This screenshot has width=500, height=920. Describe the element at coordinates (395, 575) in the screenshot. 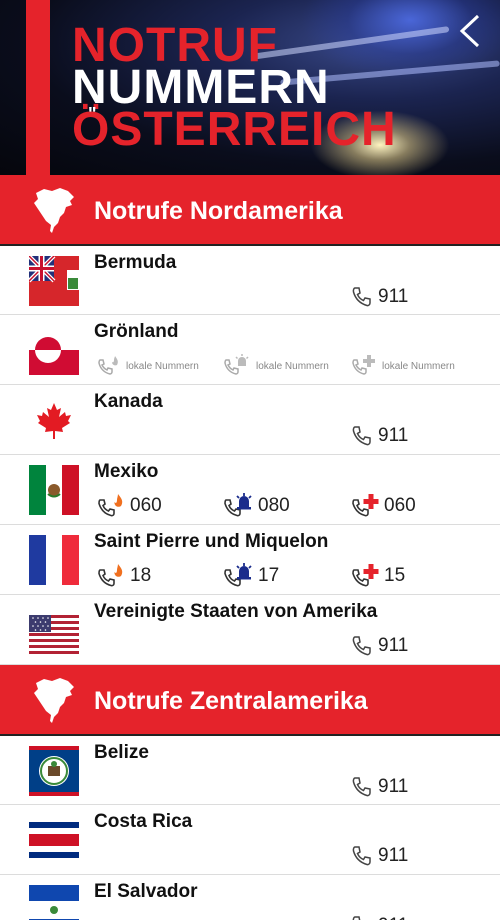

I see `number-value: 15` at that location.